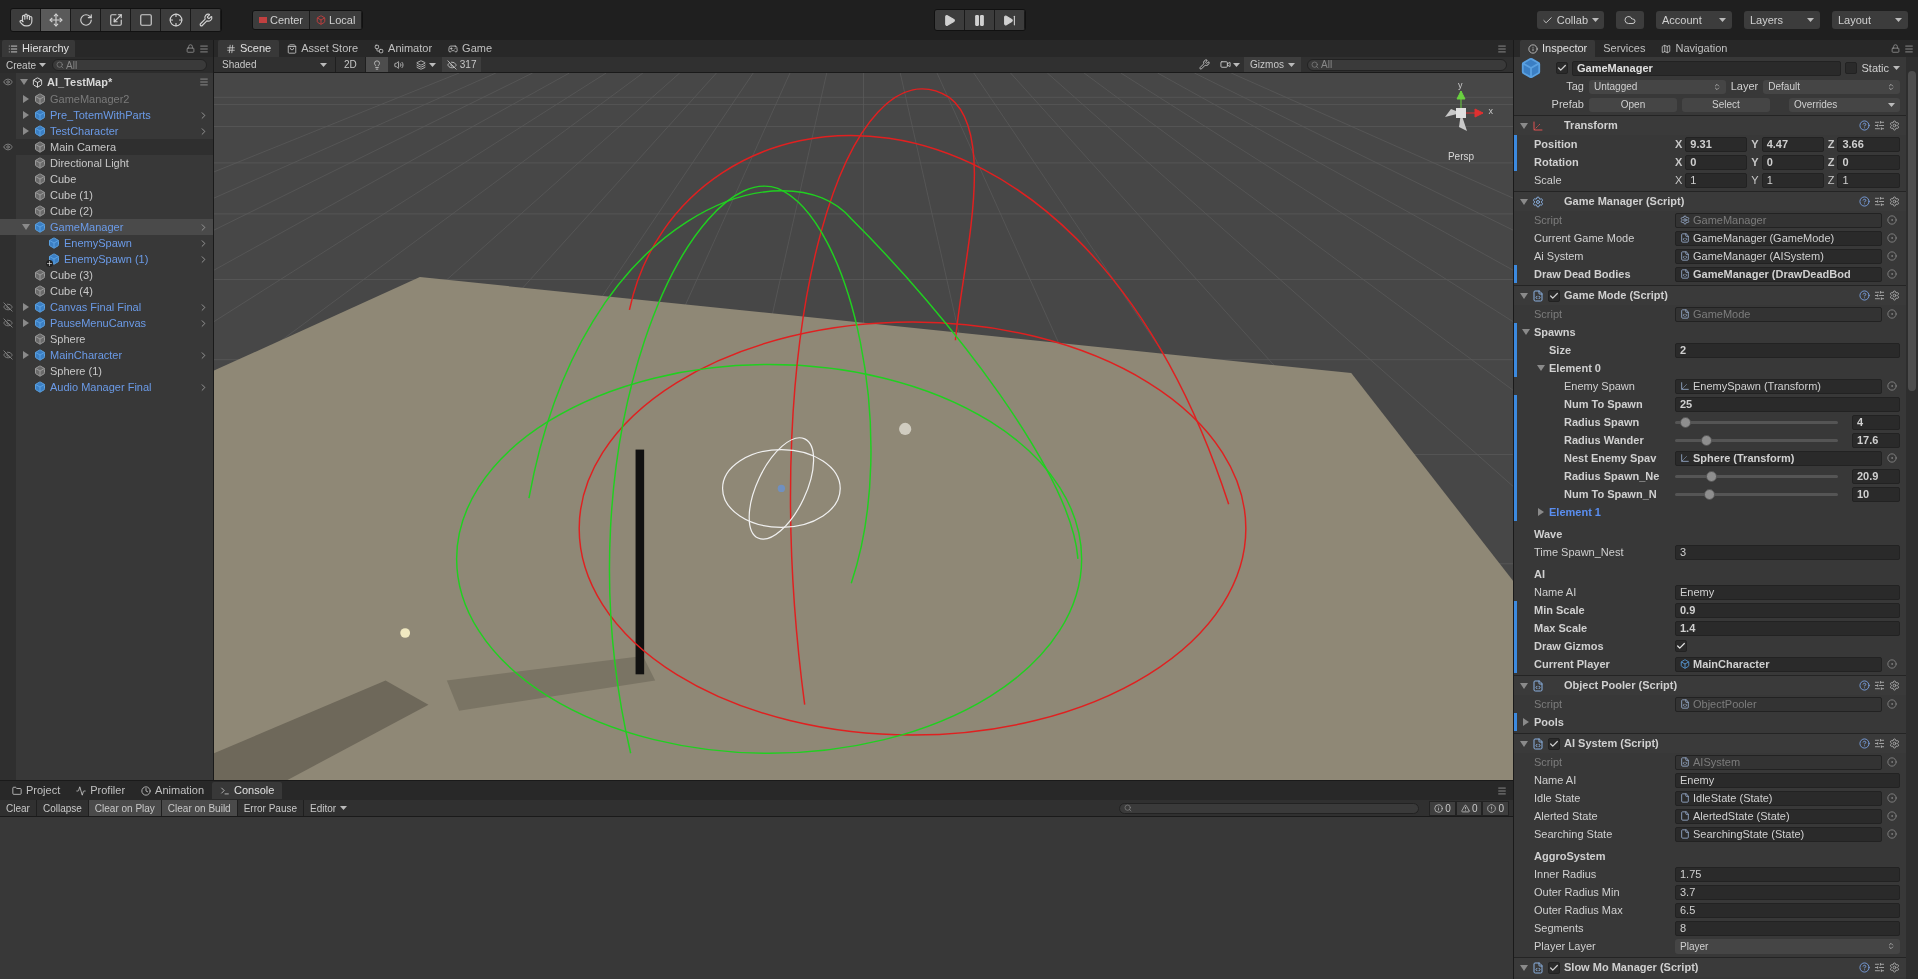 This screenshot has width=1918, height=979. What do you see at coordinates (1831, 86) in the screenshot?
I see `layer-dropdown: Default` at bounding box center [1831, 86].